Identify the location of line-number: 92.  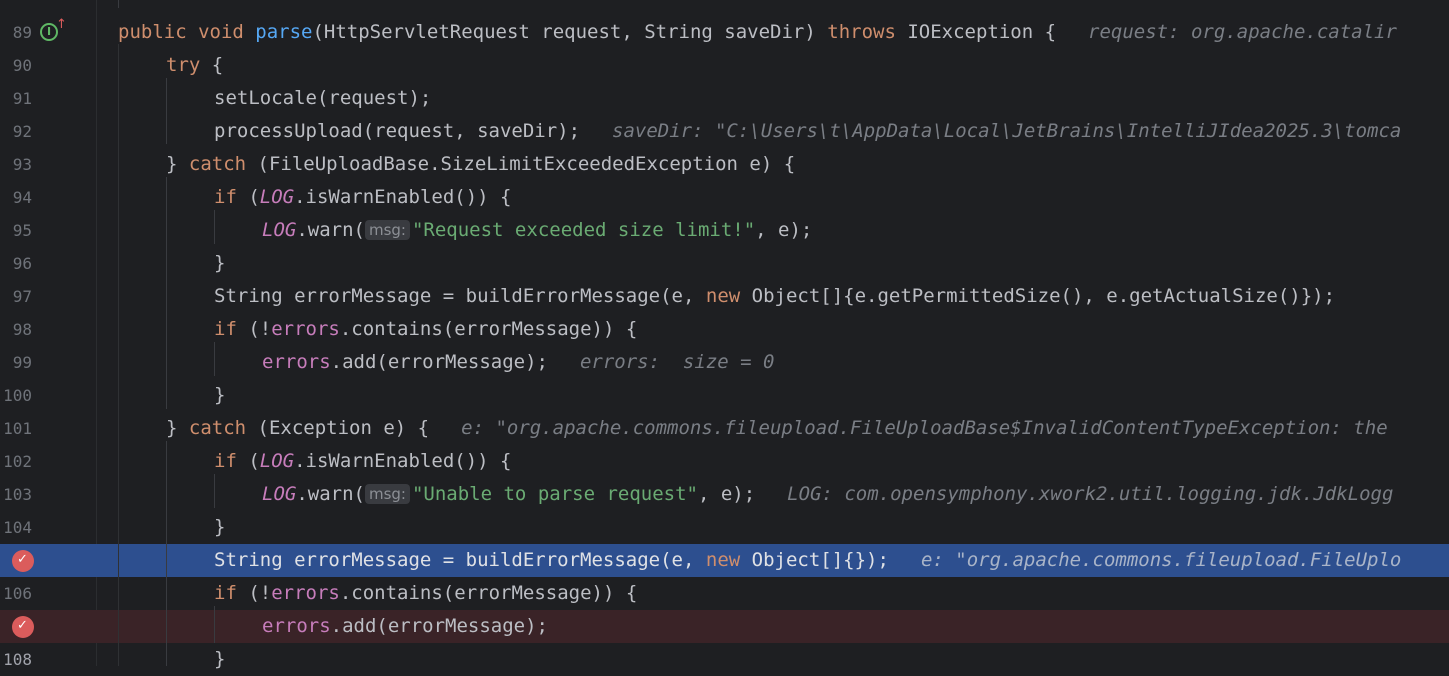
(22, 131).